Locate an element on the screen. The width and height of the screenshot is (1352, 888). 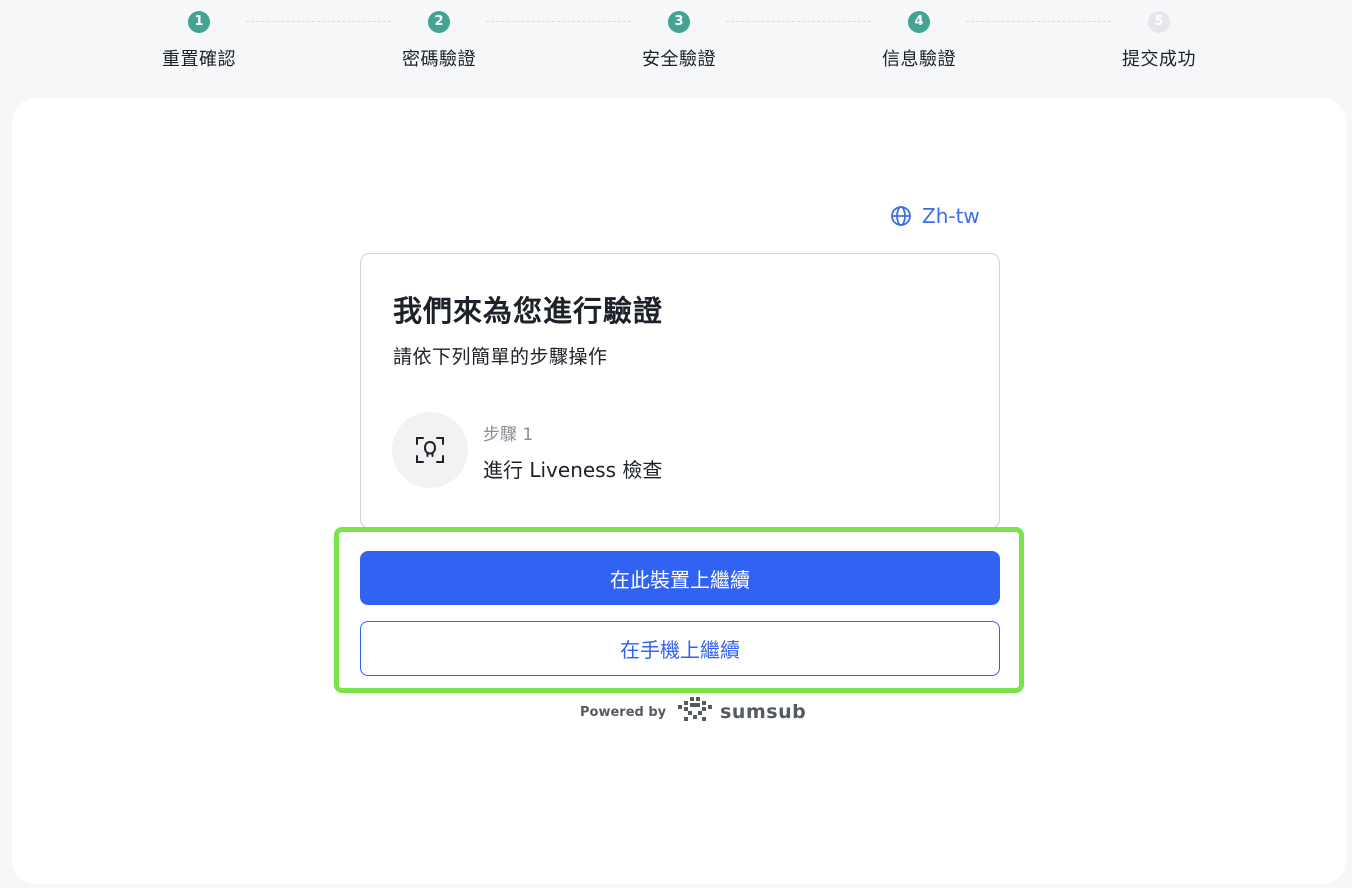
card-subtitle: 請依下列簡單的步驟操作 is located at coordinates (500, 357).